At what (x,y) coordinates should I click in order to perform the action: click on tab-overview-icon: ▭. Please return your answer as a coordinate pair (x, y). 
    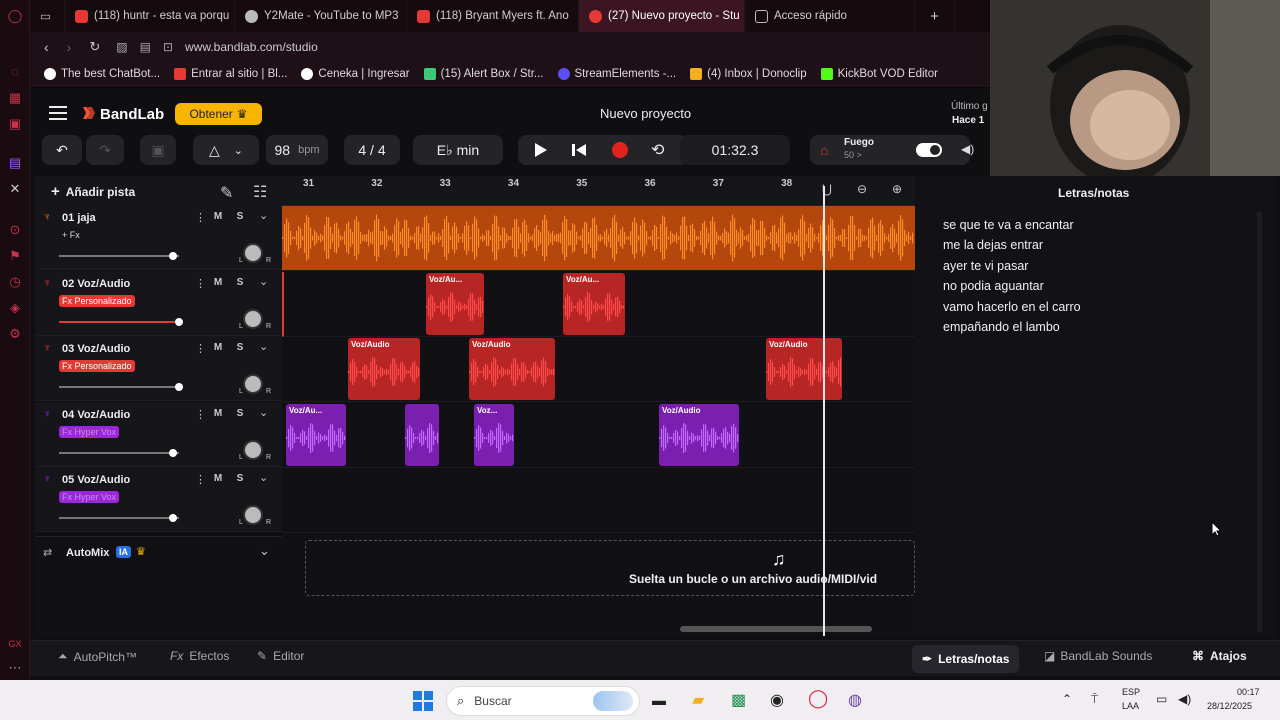
    Looking at the image, I should click on (47, 16).